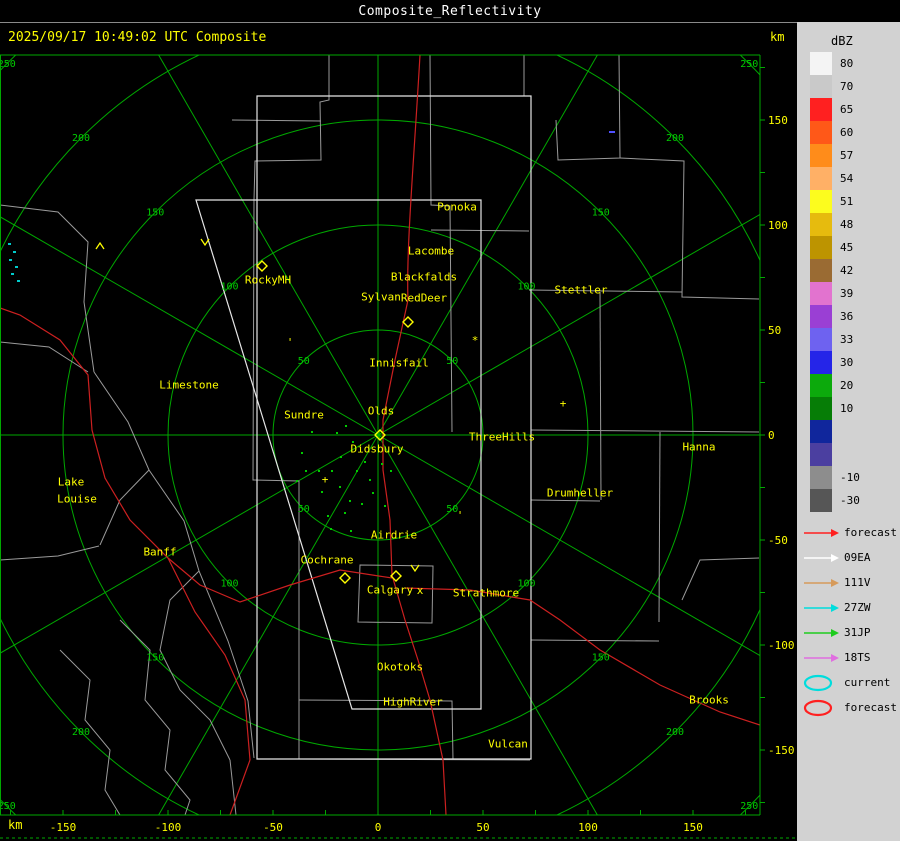  Describe the element at coordinates (693, 827) in the screenshot. I see `x-axis-label: 150` at that location.